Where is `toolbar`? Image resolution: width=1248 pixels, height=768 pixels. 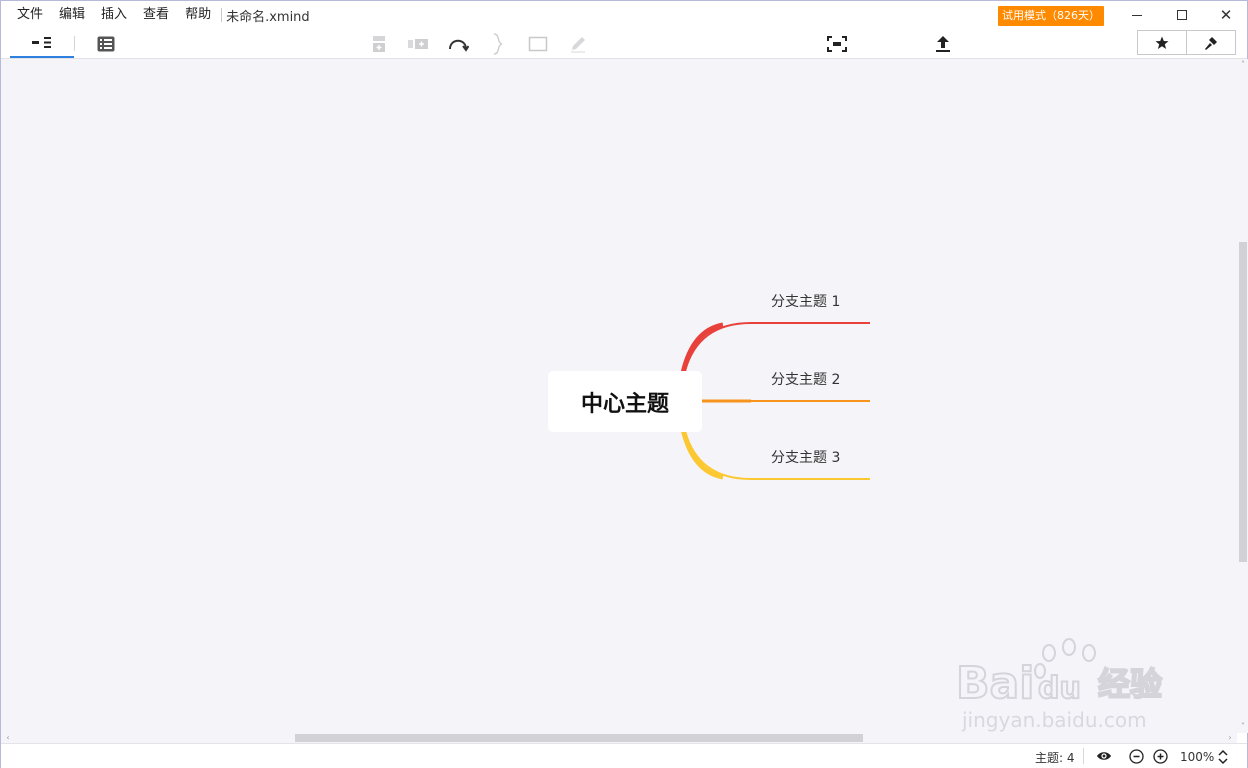 toolbar is located at coordinates (624, 44).